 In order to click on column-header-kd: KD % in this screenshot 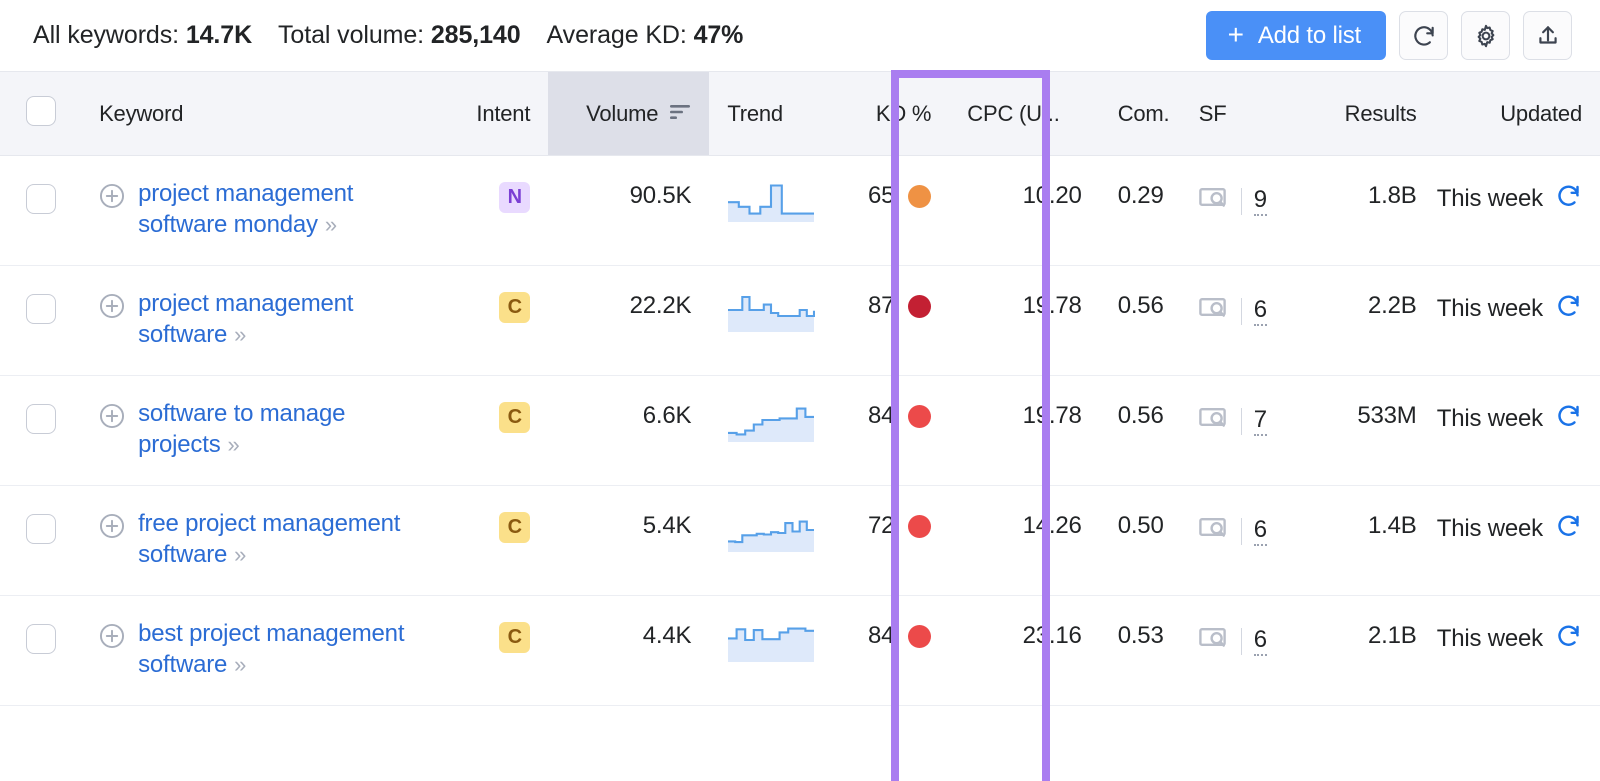, I will do `click(888, 113)`.